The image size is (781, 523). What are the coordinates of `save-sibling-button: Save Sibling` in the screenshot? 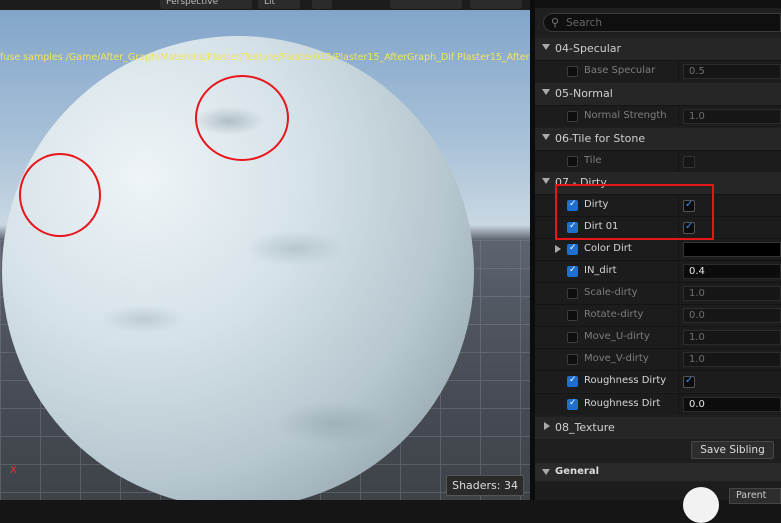 It's located at (732, 450).